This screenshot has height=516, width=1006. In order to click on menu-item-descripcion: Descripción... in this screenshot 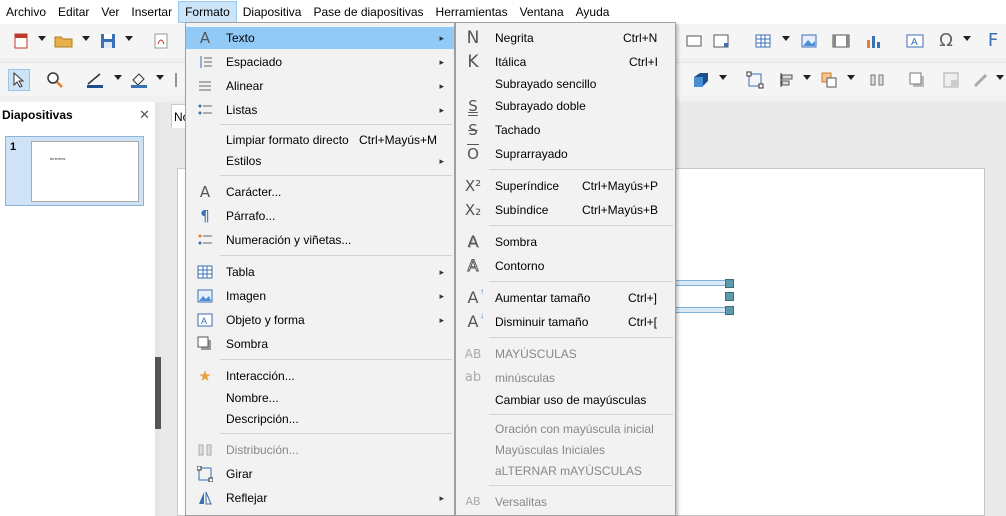, I will do `click(320, 419)`.